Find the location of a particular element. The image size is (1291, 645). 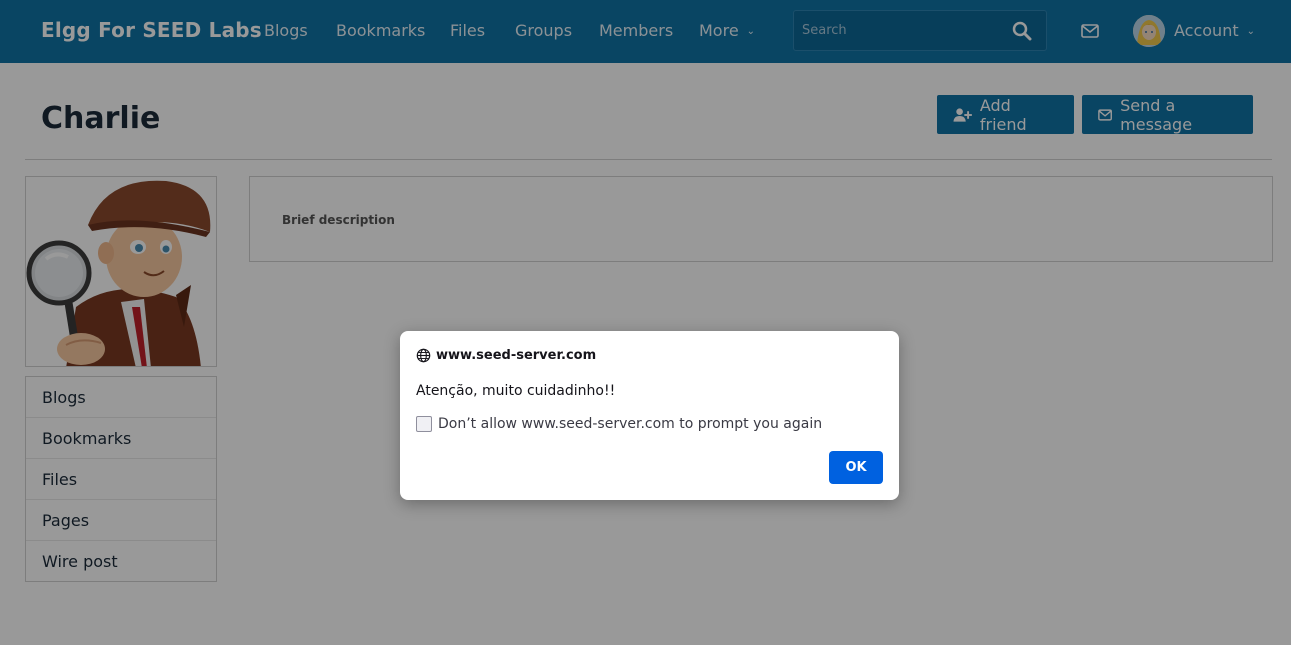

dialog-message: Atenção, muito cuidadinho!! is located at coordinates (516, 391).